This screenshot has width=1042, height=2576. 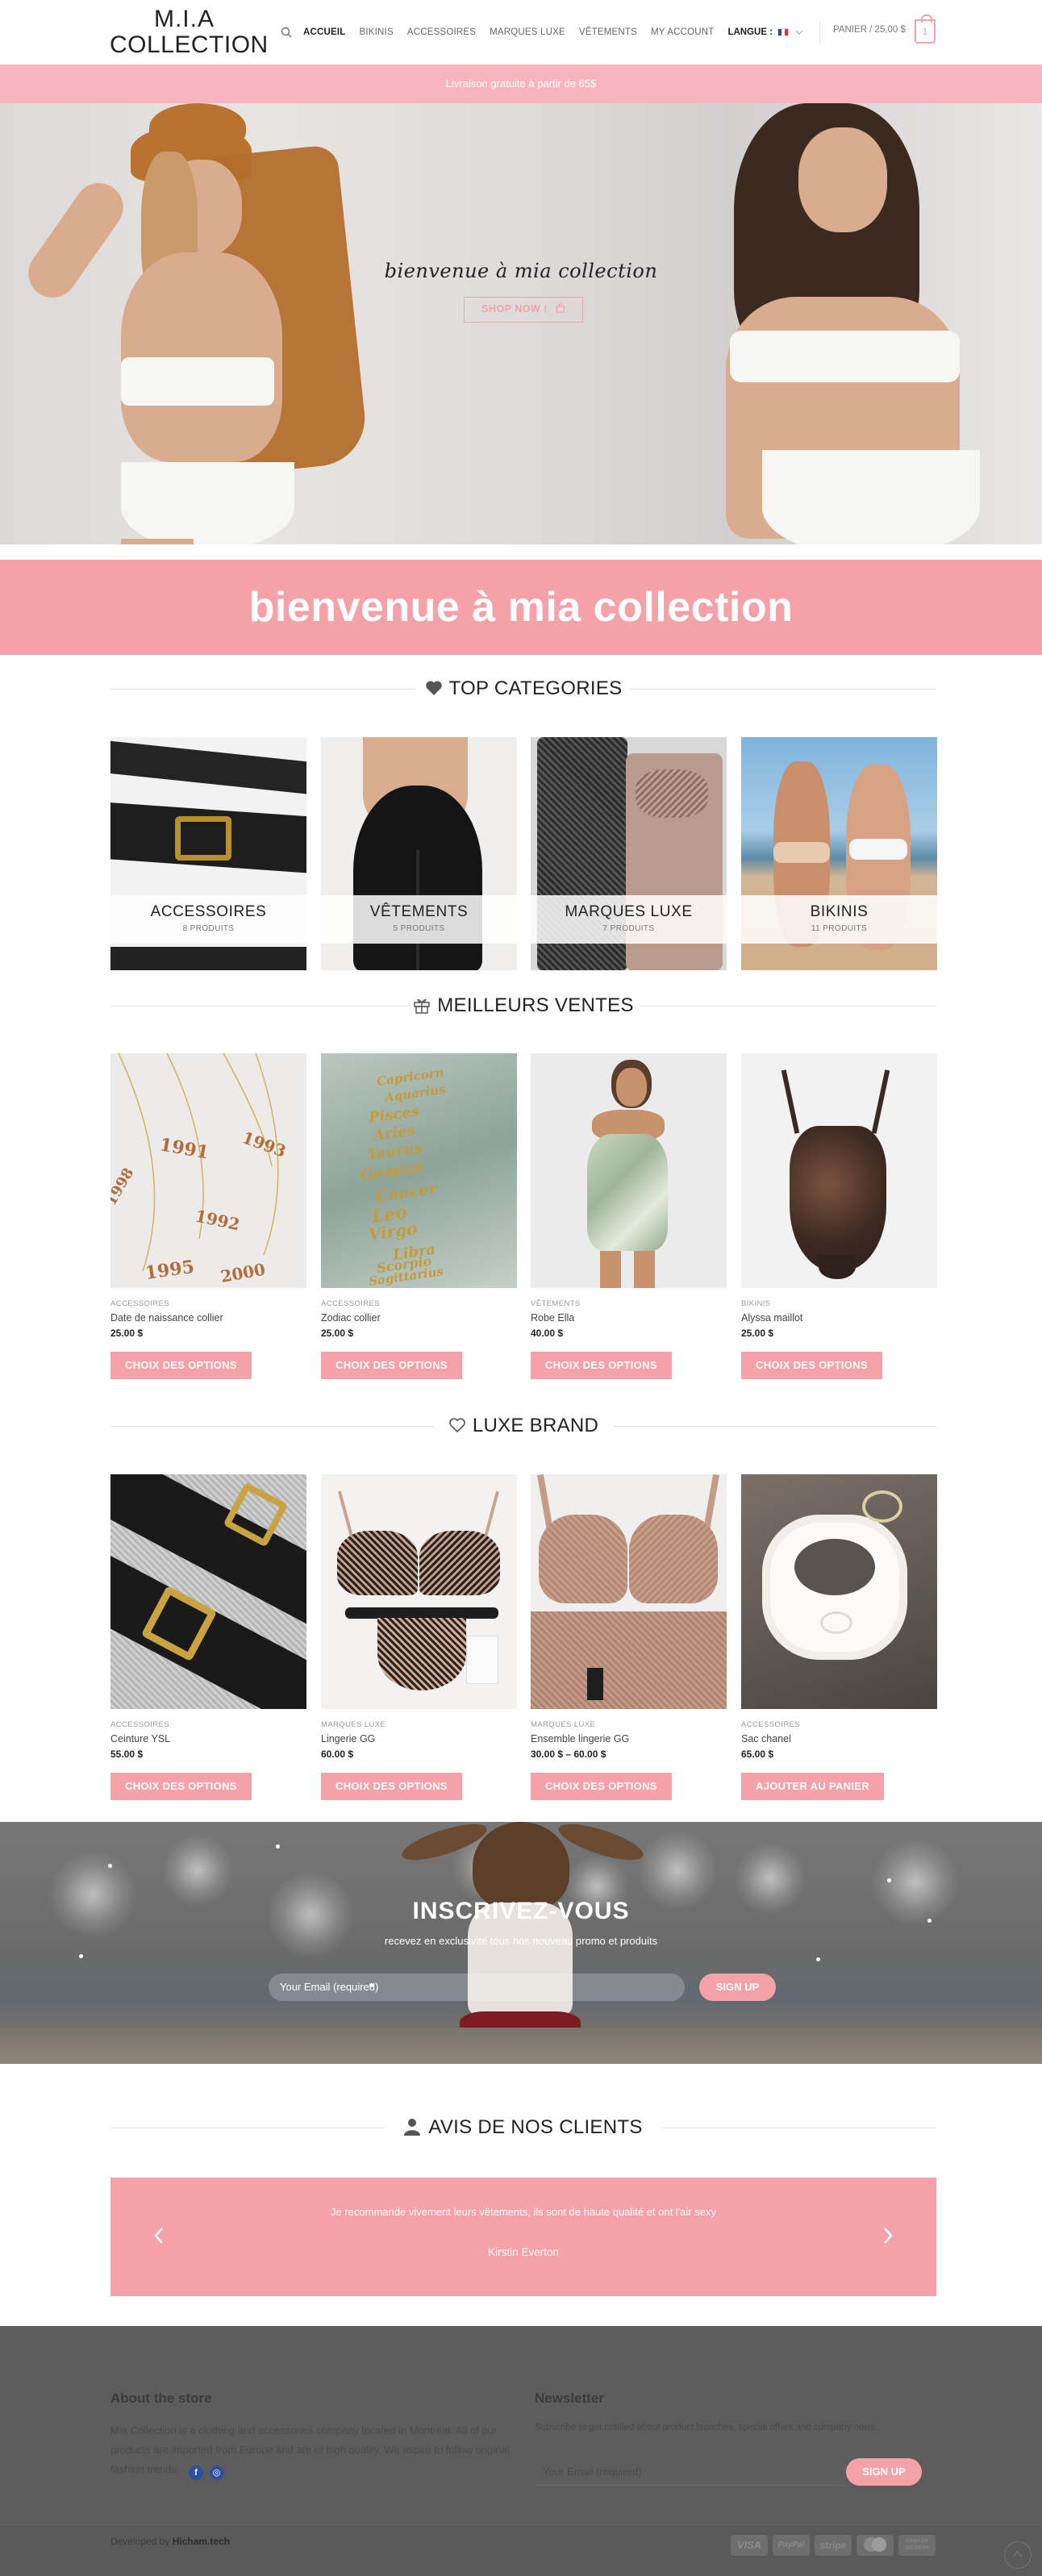 I want to click on hero-model-left, so click(x=185, y=323).